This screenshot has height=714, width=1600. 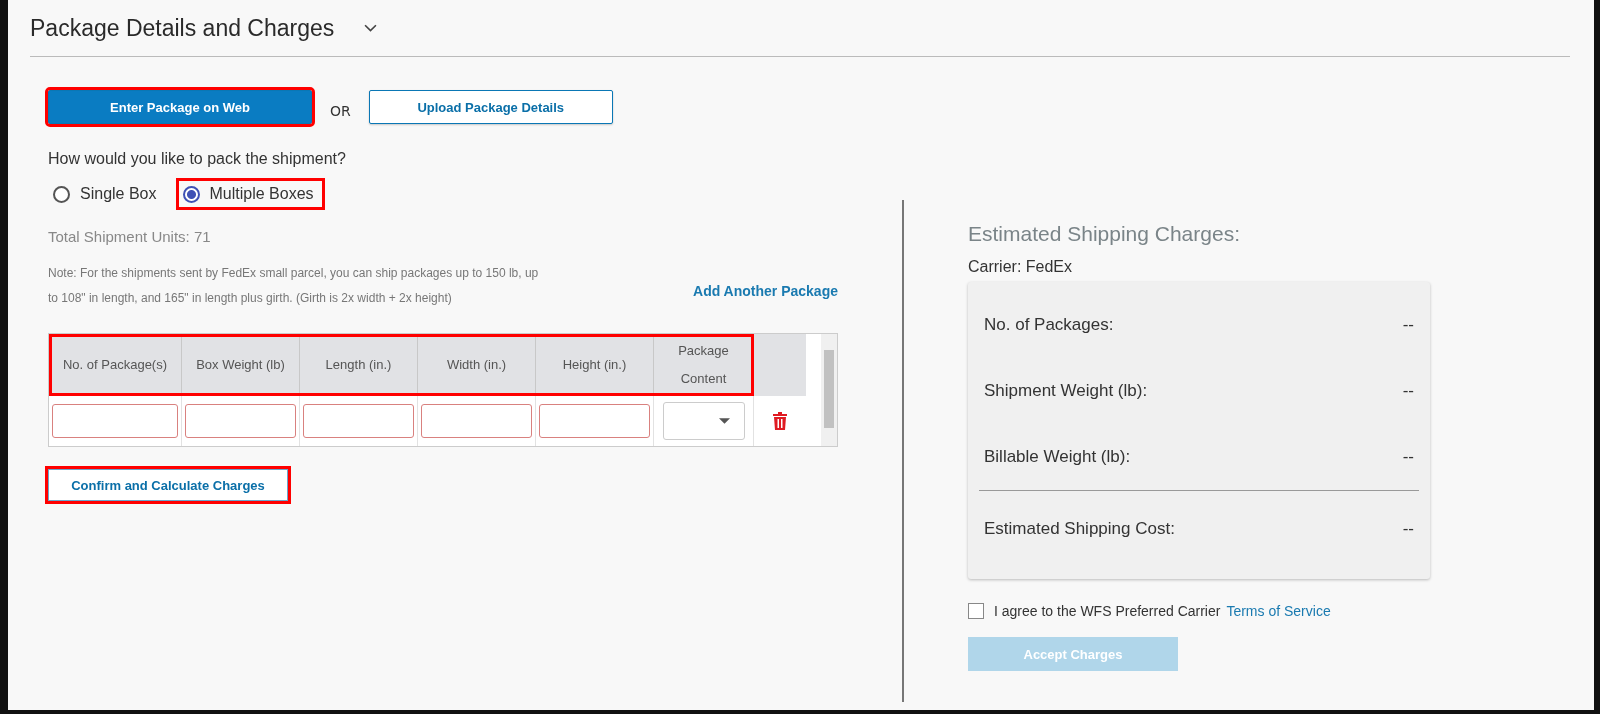 I want to click on column-header: Box Weight (lb), so click(x=241, y=365).